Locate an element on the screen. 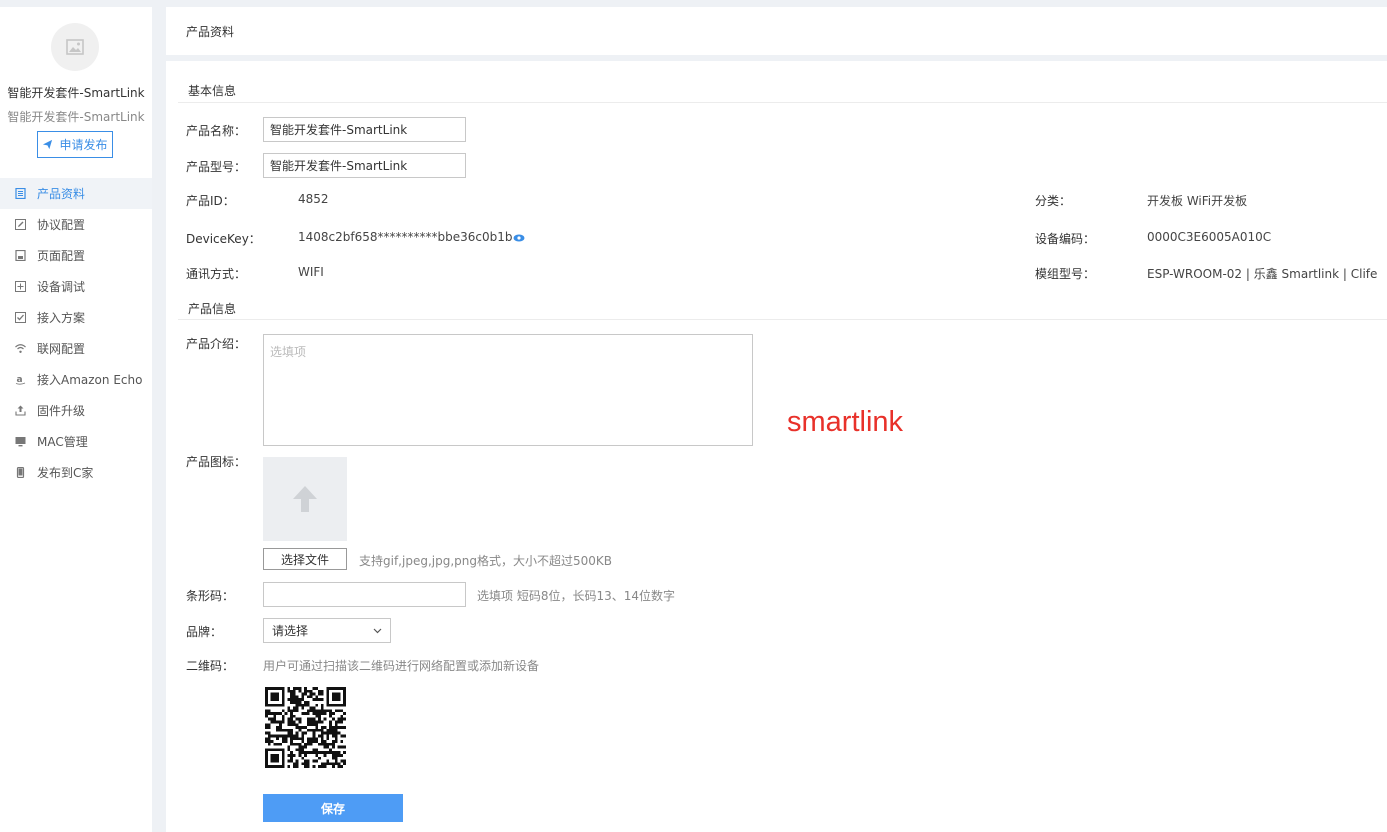  icon-upload-area is located at coordinates (305, 499).